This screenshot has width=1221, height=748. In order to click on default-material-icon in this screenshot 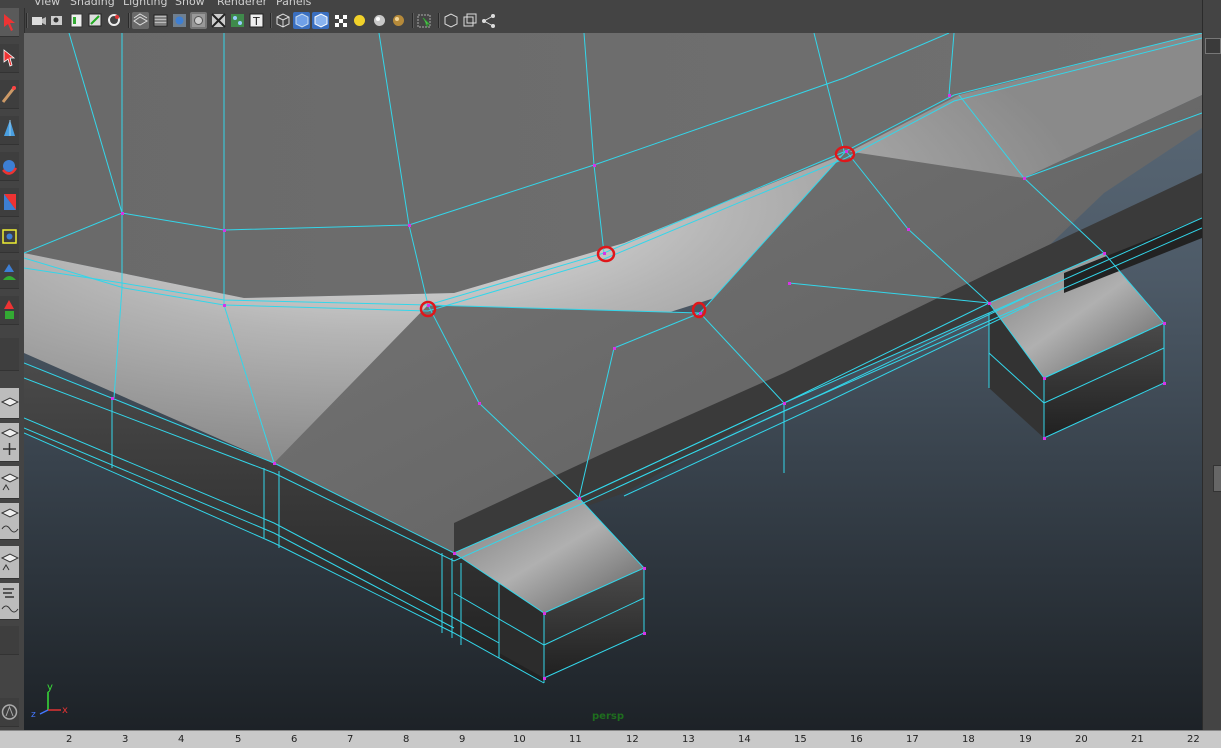, I will do `click(320, 20)`.